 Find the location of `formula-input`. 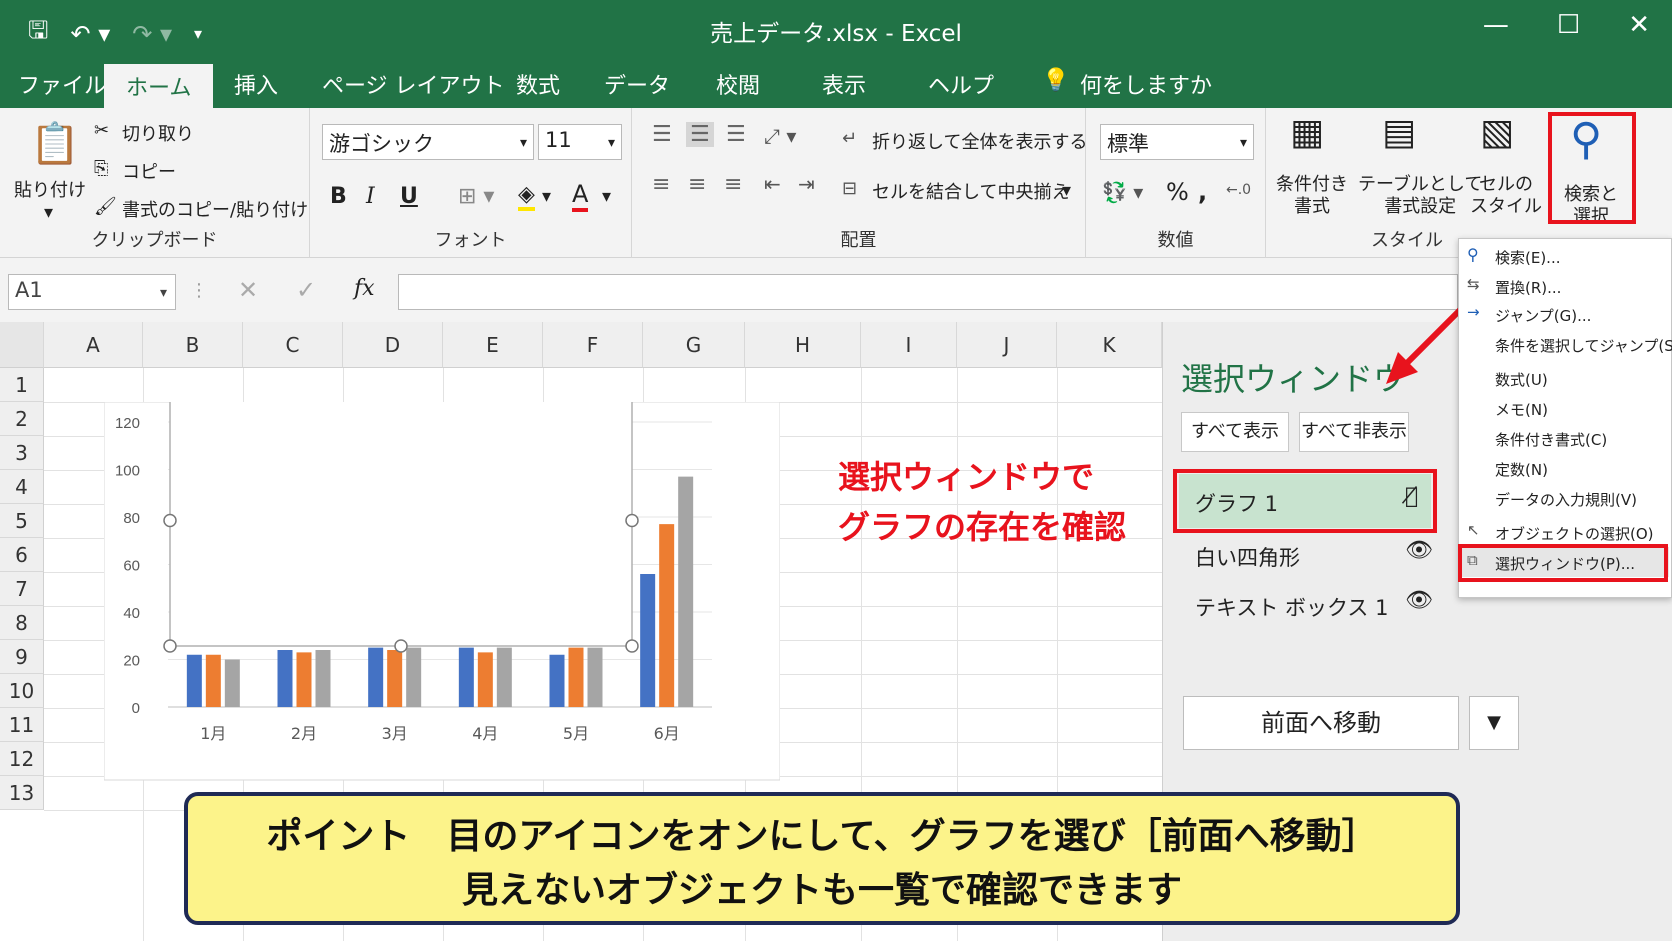

formula-input is located at coordinates (928, 292).